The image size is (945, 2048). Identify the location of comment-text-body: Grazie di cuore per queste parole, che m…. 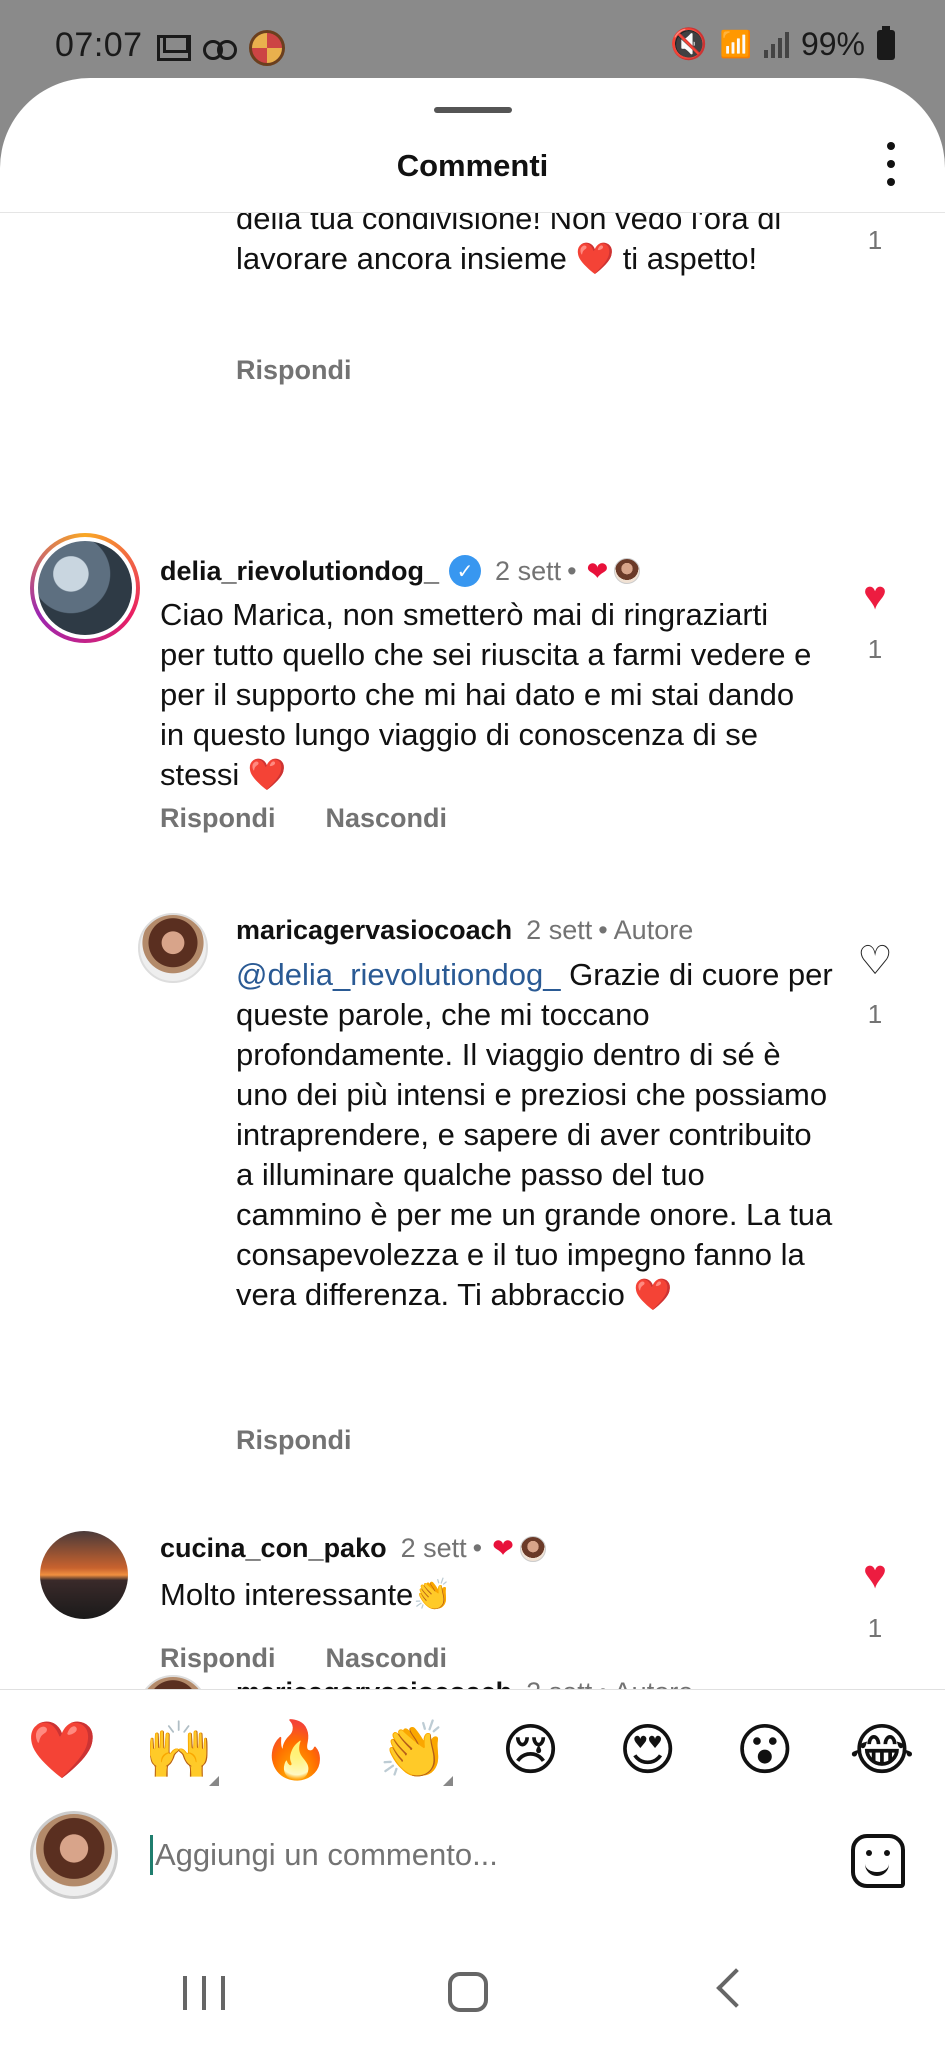
(534, 1134).